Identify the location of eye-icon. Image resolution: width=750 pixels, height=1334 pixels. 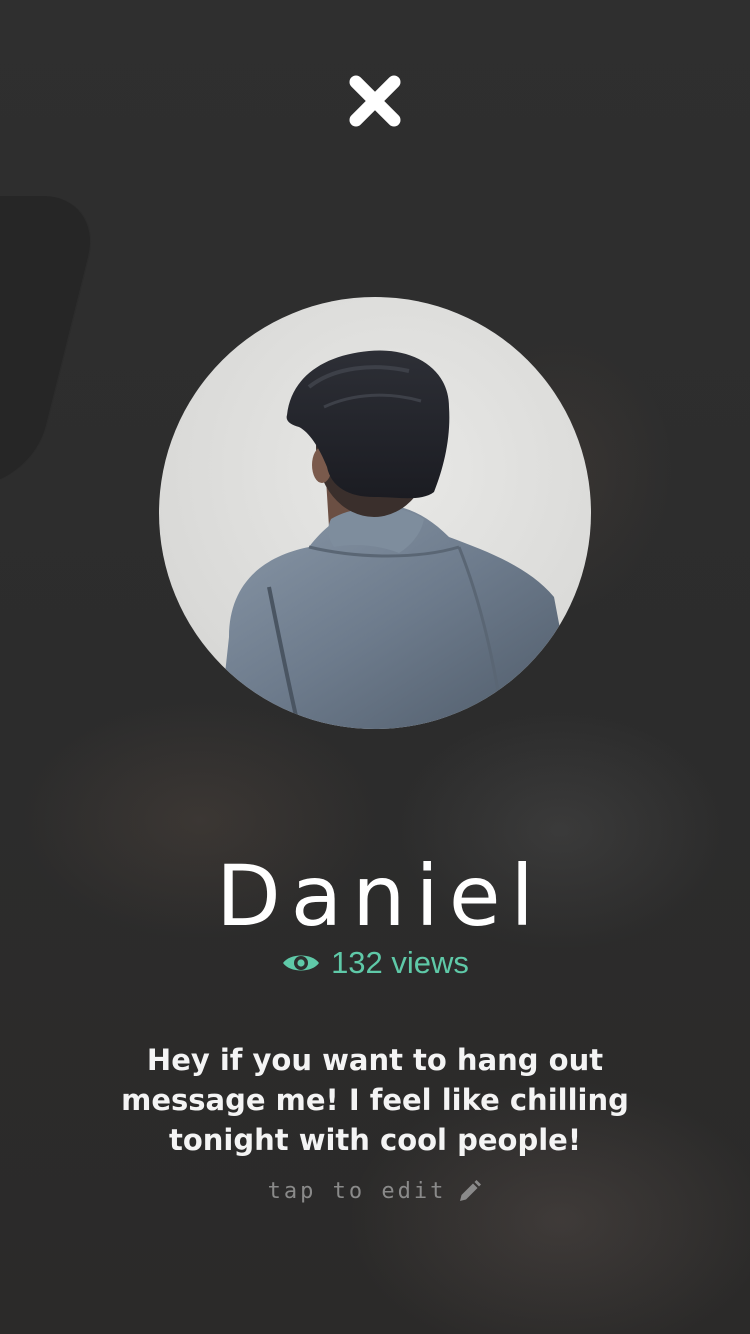
(301, 963).